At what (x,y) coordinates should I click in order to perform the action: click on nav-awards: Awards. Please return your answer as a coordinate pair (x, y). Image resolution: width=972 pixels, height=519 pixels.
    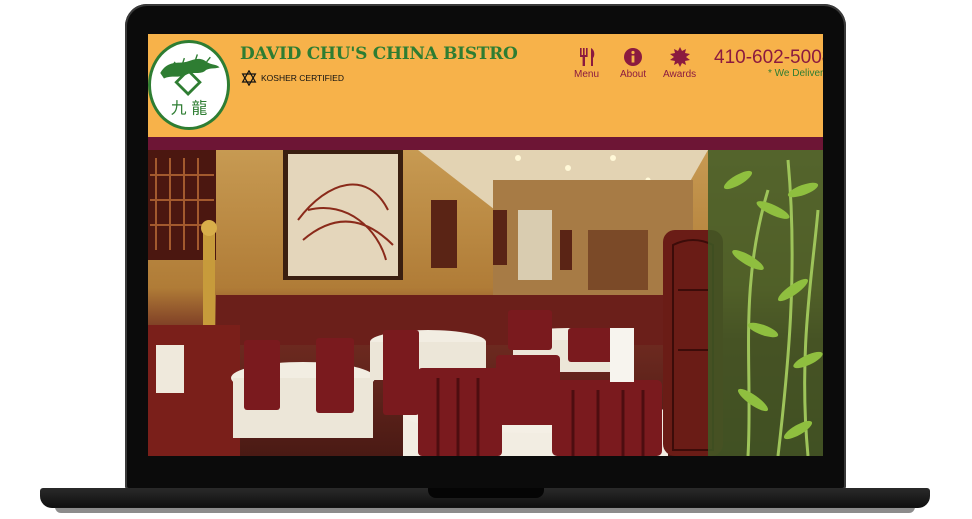
    Looking at the image, I should click on (679, 63).